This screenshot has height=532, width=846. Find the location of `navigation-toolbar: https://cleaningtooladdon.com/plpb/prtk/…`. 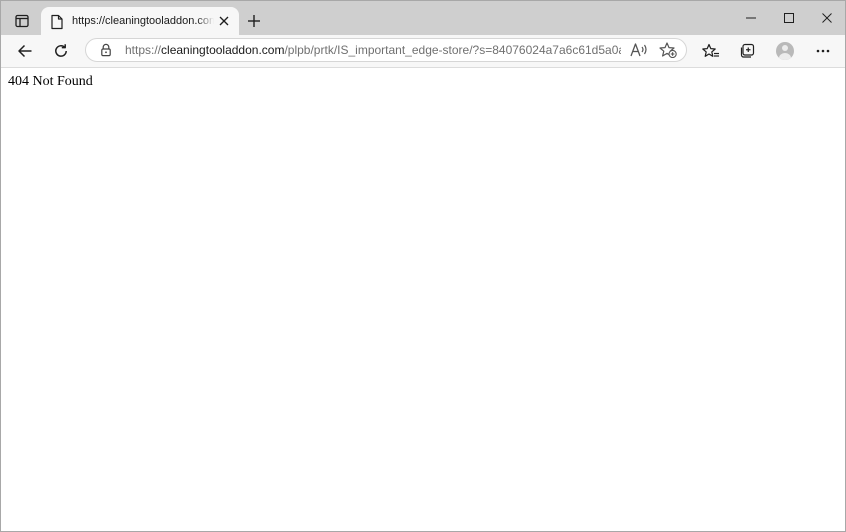

navigation-toolbar: https://cleaningtooladdon.com/plpb/prtk/… is located at coordinates (423, 51).